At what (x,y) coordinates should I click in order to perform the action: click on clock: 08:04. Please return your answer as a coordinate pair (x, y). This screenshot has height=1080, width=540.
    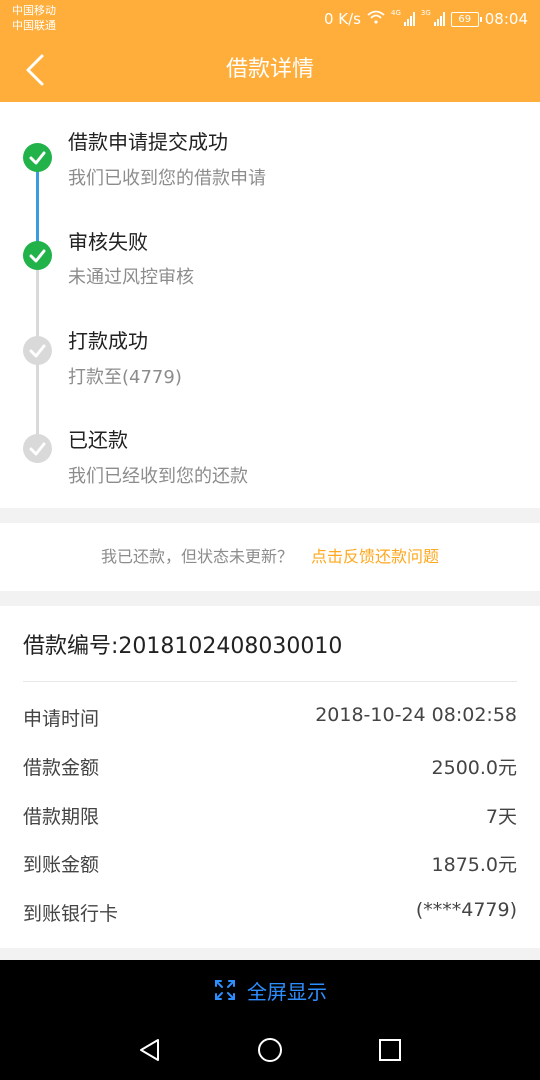
    Looking at the image, I should click on (506, 19).